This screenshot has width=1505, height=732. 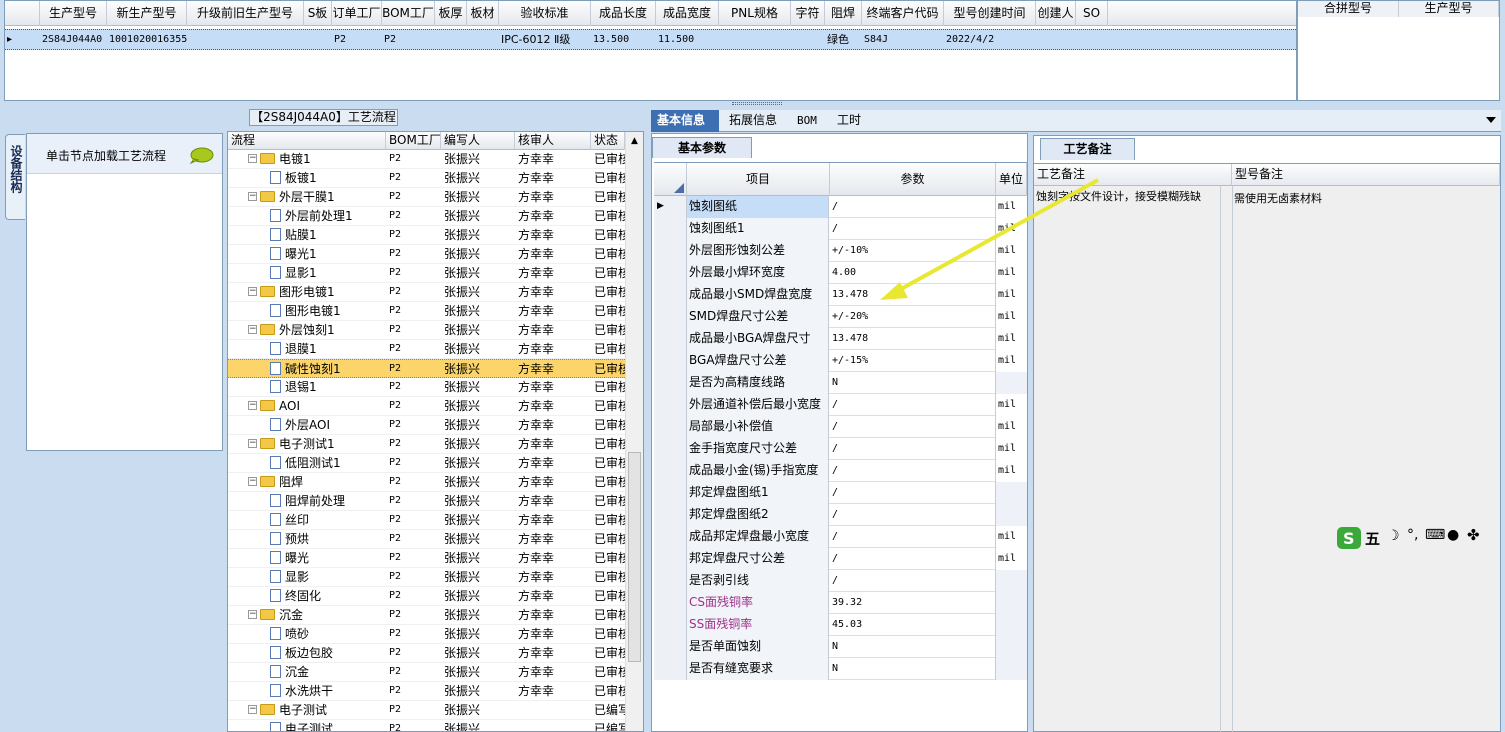 What do you see at coordinates (427, 159) in the screenshot?
I see `tree-row: − 电镀1 P2 张振兴 方幸幸 已审核` at bounding box center [427, 159].